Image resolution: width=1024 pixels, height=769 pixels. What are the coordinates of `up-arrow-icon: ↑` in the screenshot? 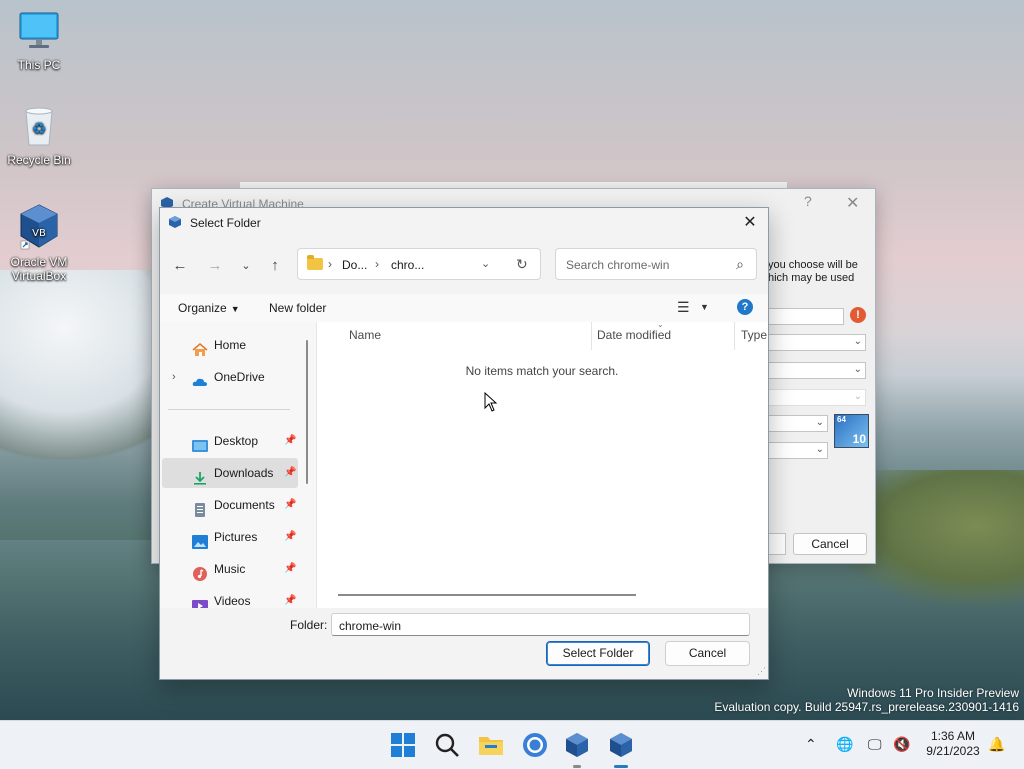 It's located at (275, 266).